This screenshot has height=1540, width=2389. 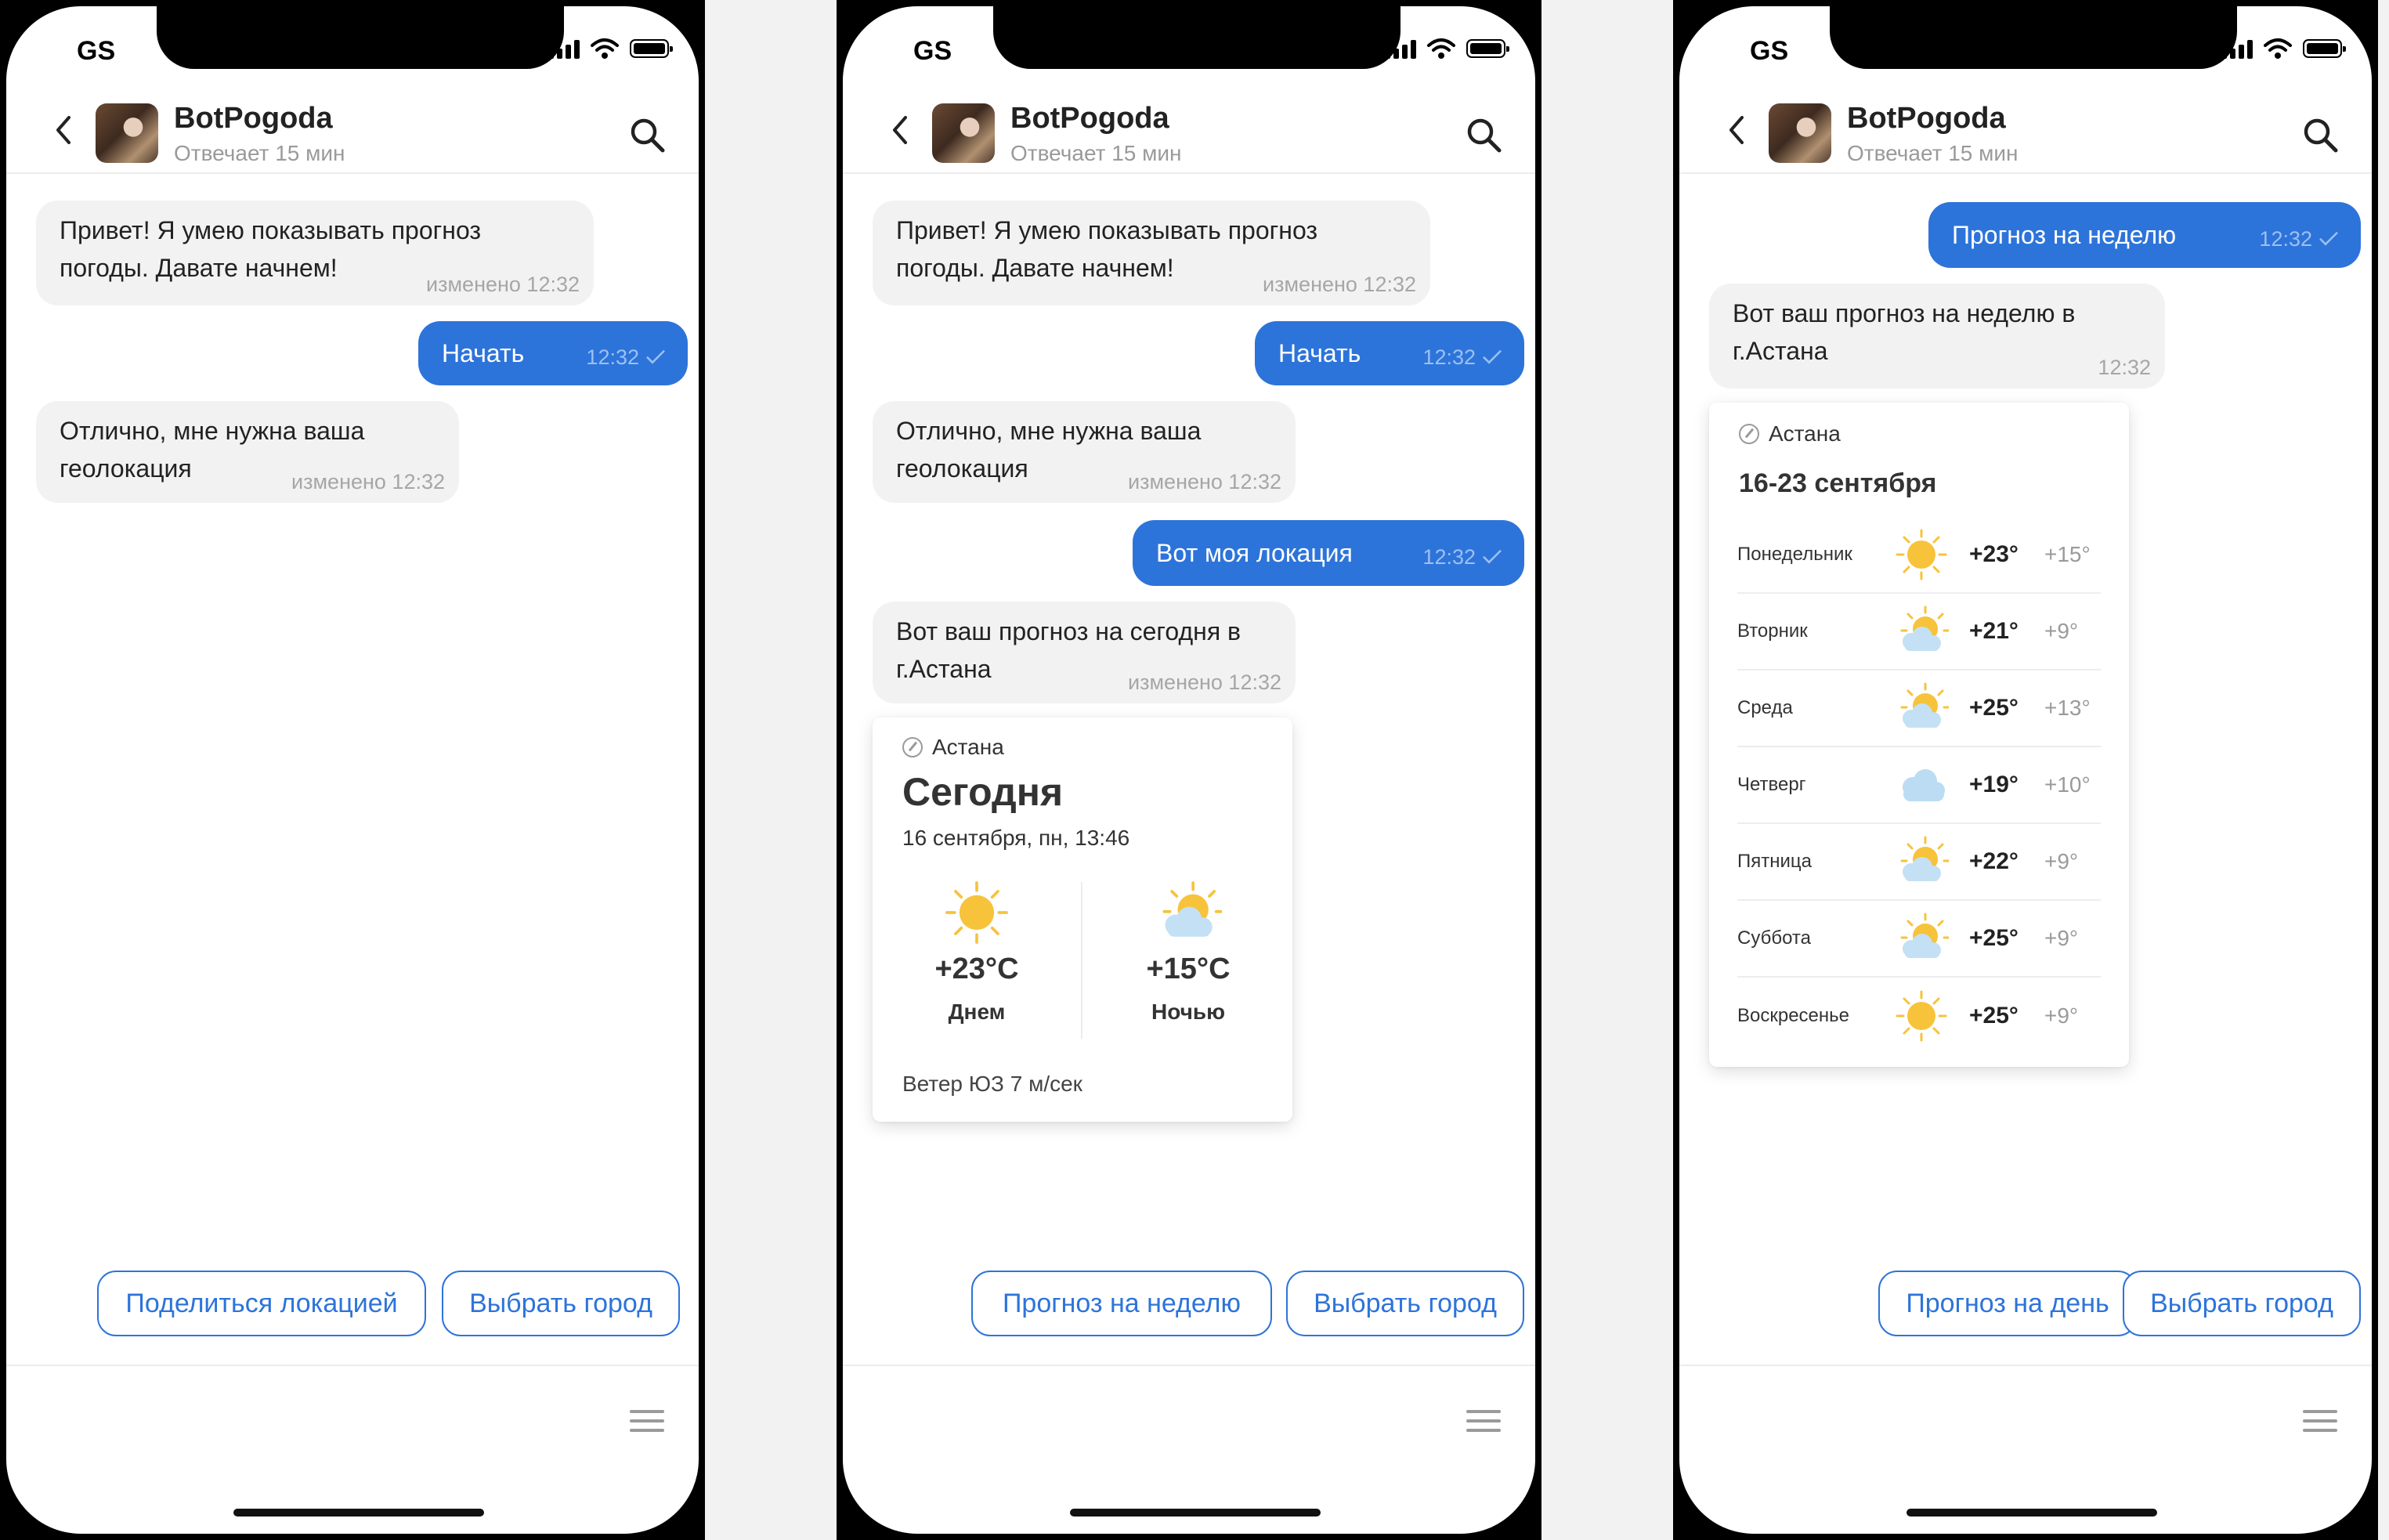 I want to click on low-temperature: +10°, so click(x=2067, y=784).